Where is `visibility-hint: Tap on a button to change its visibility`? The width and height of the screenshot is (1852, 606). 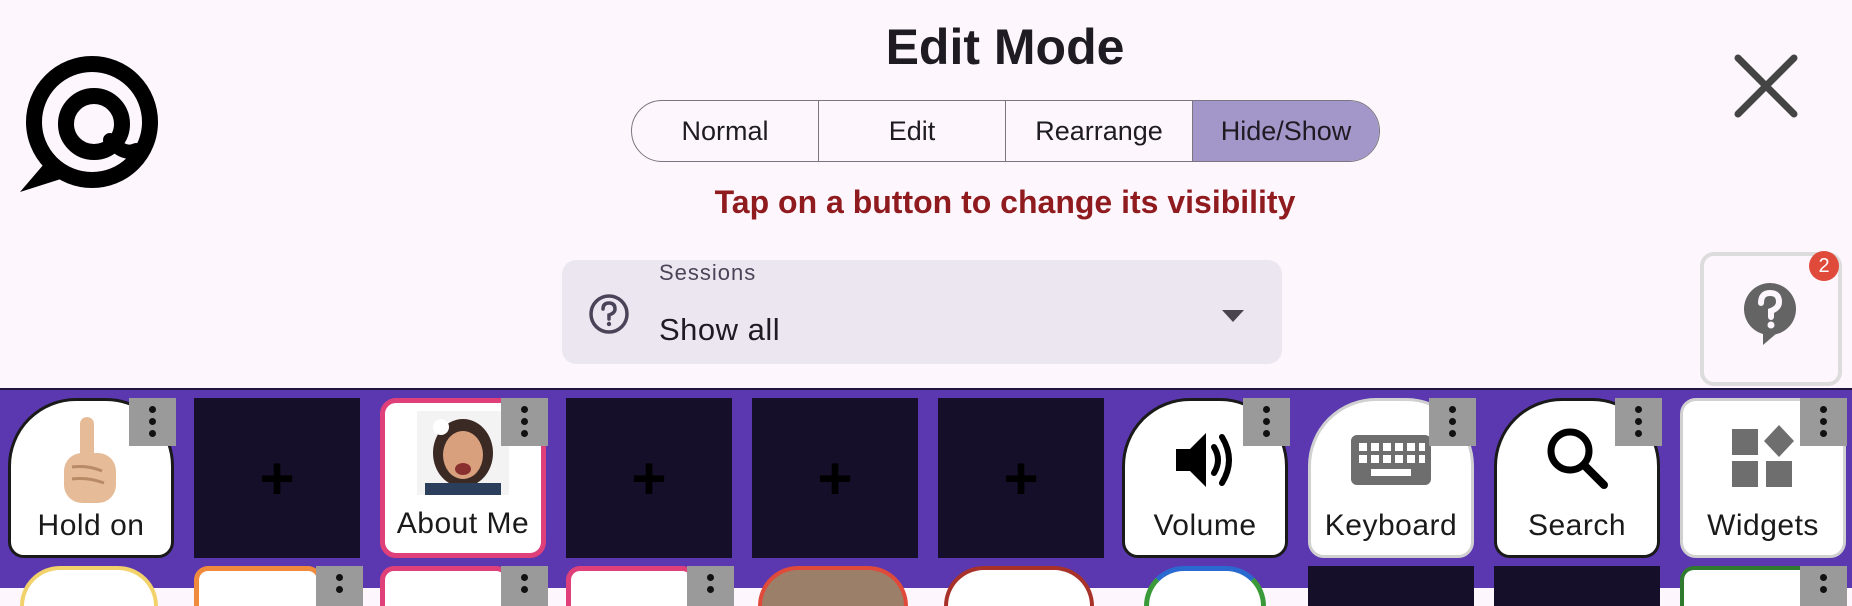 visibility-hint: Tap on a button to change its visibility is located at coordinates (1005, 202).